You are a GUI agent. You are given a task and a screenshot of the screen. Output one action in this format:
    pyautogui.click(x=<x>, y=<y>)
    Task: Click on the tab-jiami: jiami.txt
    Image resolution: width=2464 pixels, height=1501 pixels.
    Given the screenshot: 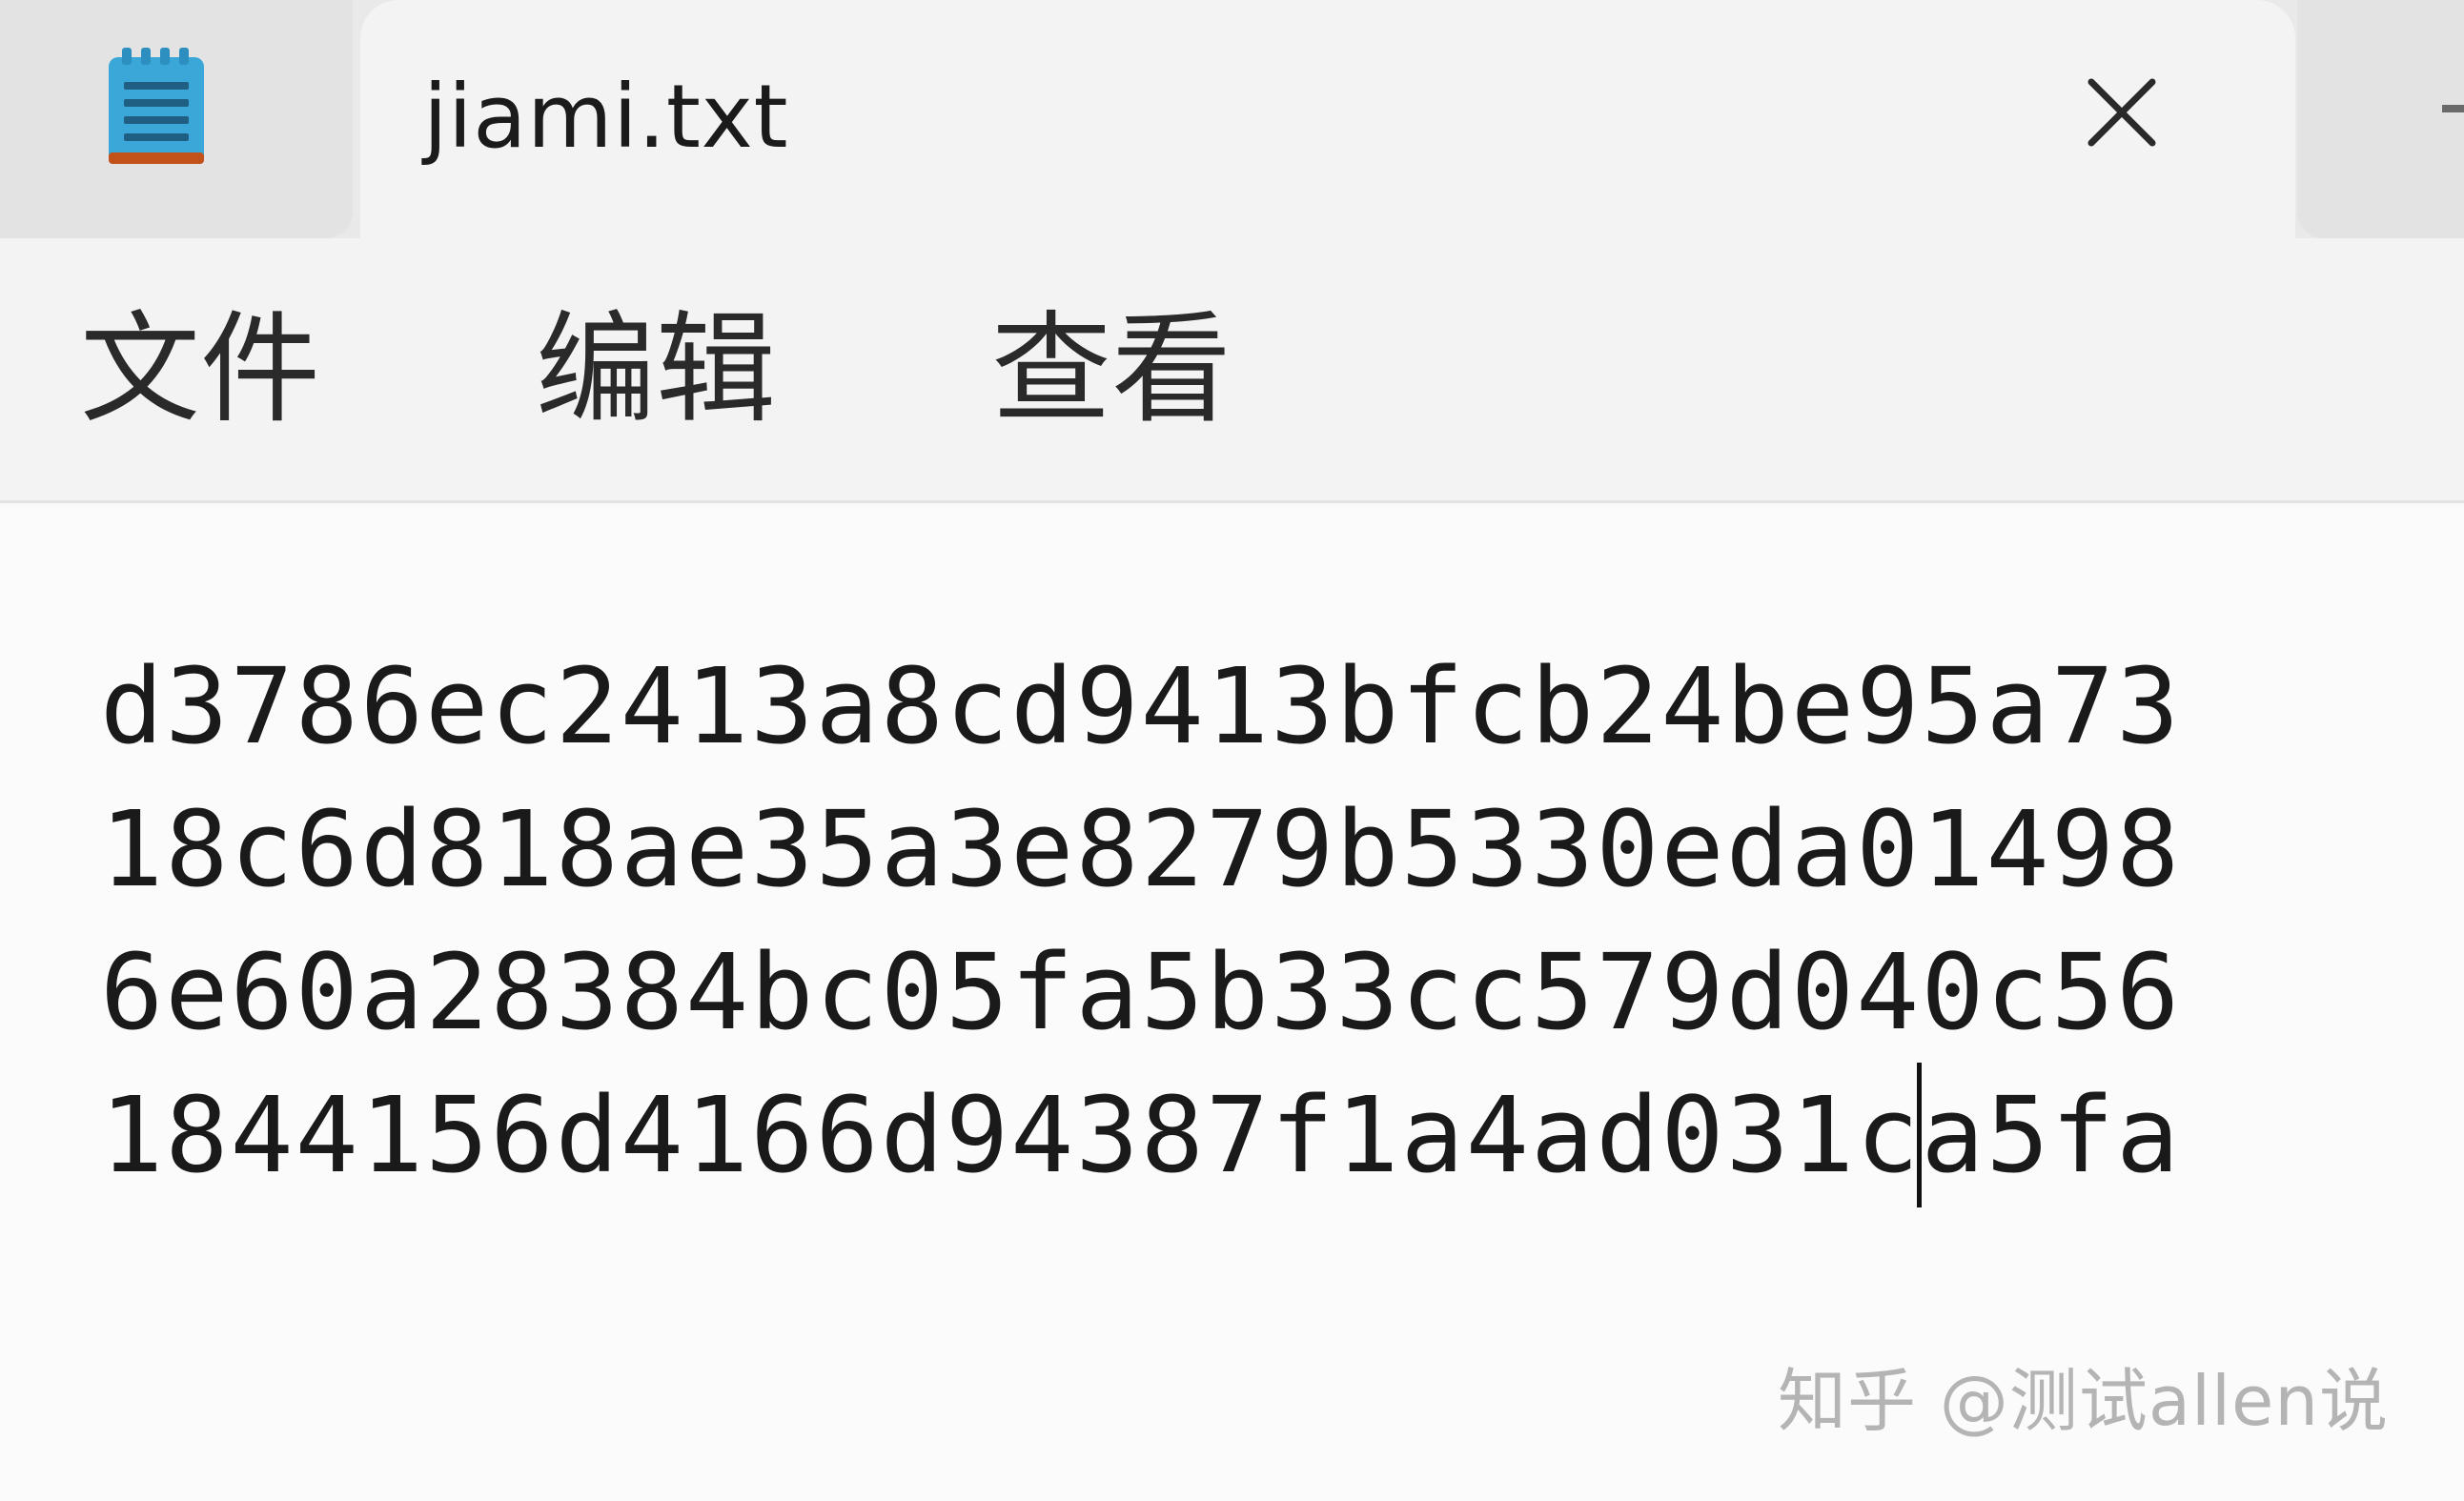 What is the action you would take?
    pyautogui.click(x=1327, y=119)
    